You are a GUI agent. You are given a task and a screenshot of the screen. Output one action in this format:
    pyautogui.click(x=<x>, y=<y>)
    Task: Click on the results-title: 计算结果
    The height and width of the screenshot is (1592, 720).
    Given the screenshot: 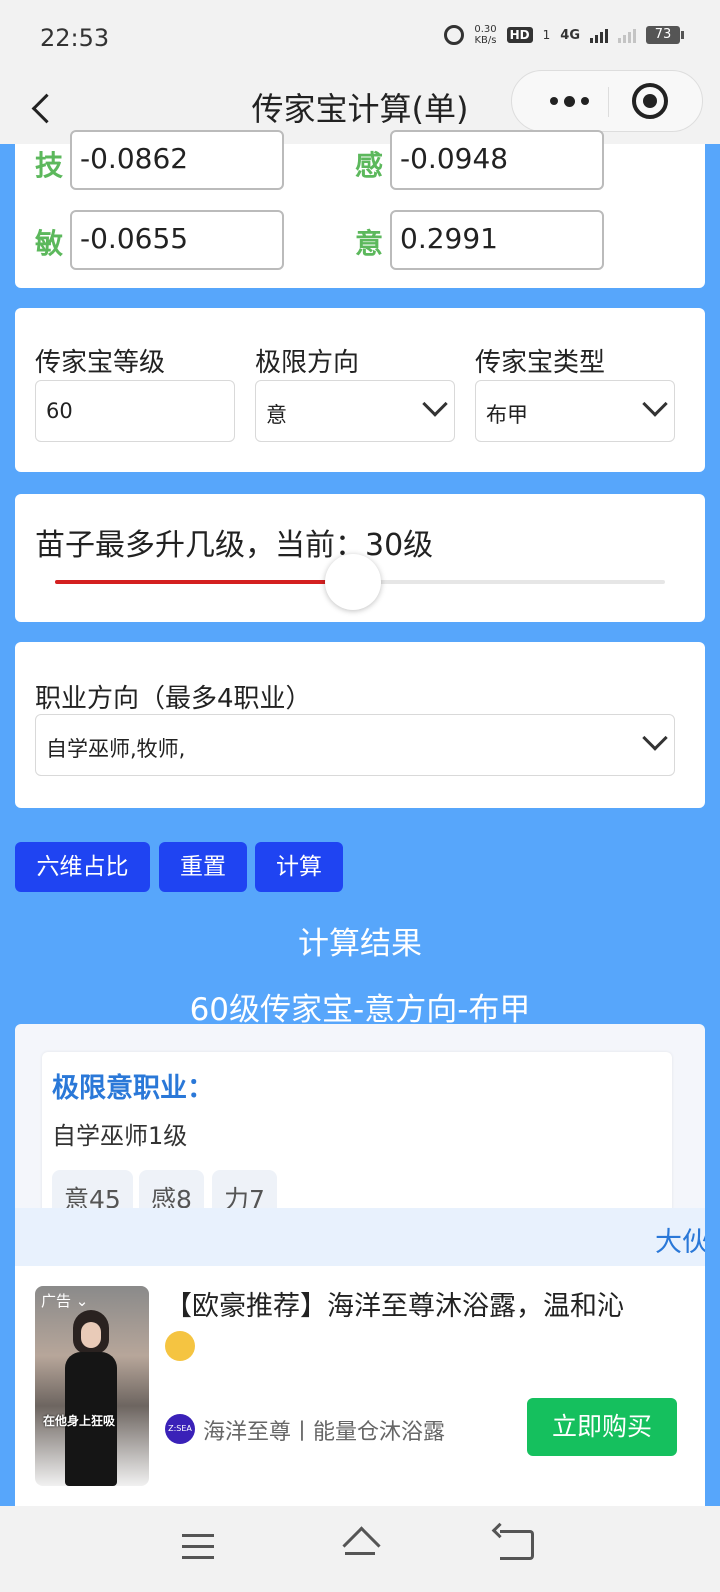 What is the action you would take?
    pyautogui.click(x=360, y=944)
    